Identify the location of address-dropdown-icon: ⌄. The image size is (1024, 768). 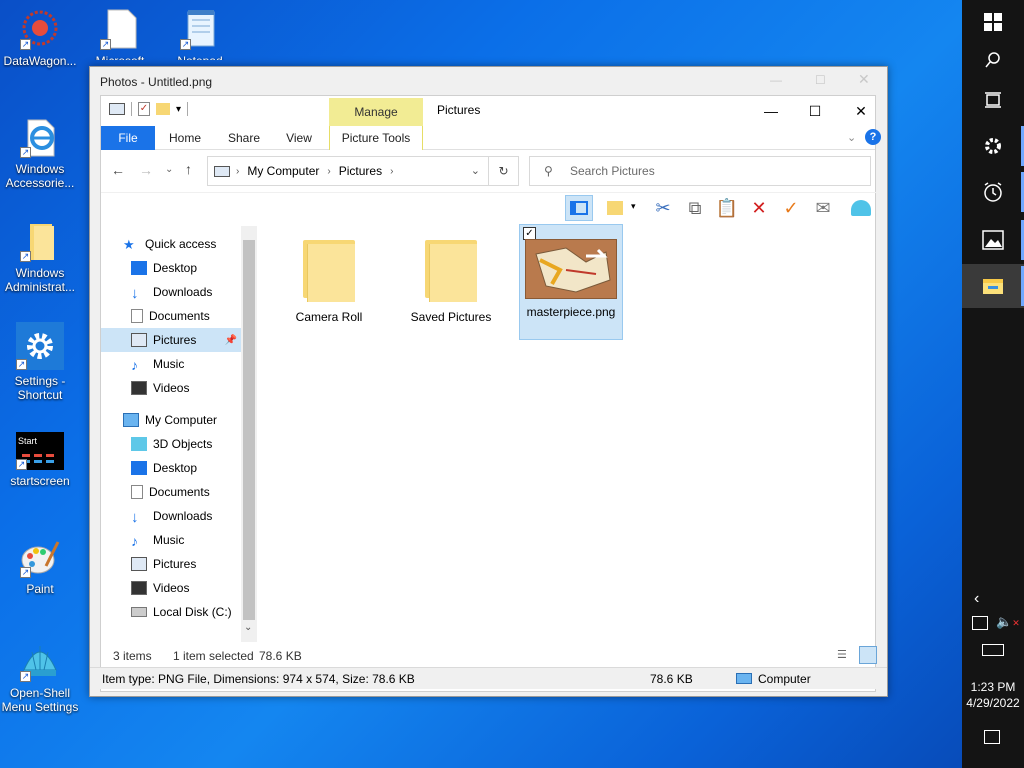
(475, 170).